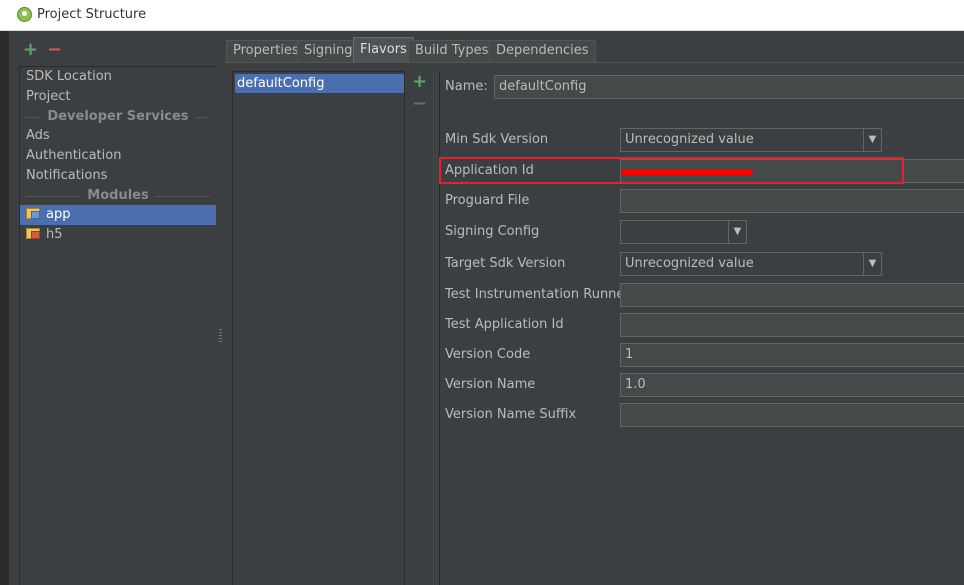 The height and width of the screenshot is (585, 964). Describe the element at coordinates (683, 232) in the screenshot. I see `signing-config-dropdown: ▼` at that location.